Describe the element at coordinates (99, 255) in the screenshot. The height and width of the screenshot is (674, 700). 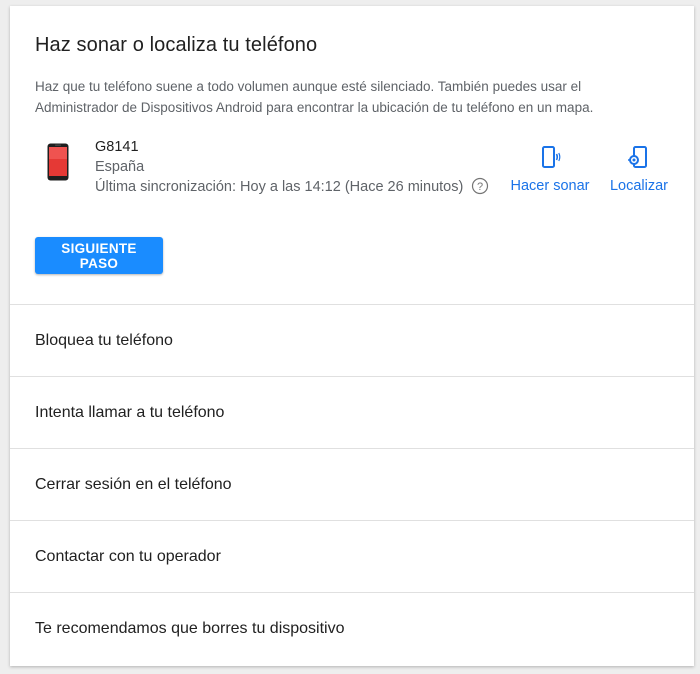
I see `next-step-button: SIGUIENTE PASO` at that location.